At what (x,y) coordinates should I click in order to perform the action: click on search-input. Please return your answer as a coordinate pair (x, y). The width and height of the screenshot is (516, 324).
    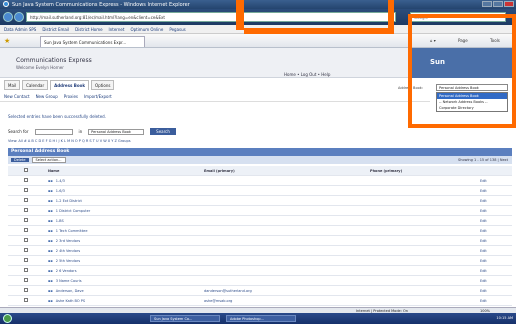
    Looking at the image, I should click on (53, 131).